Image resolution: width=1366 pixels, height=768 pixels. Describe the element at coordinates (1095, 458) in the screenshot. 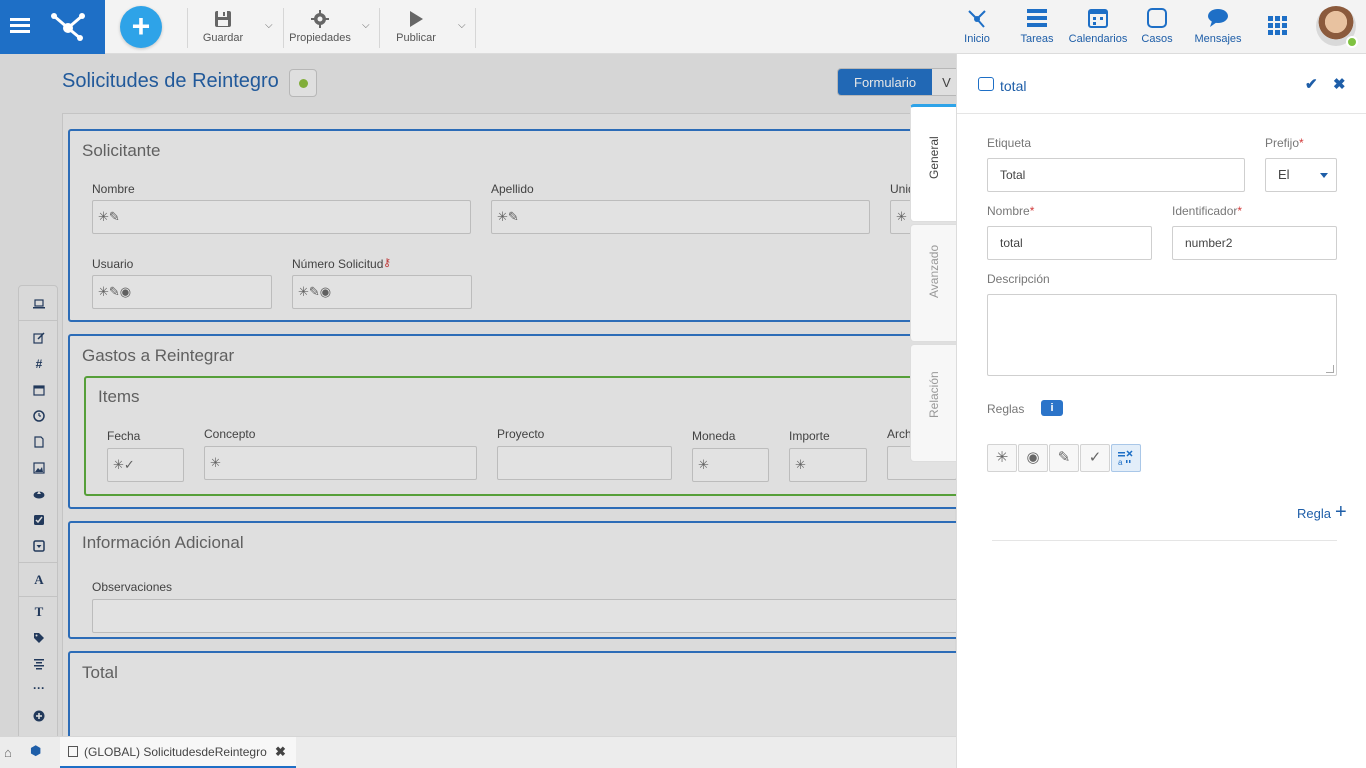

I see `rule-validation-check-icon: ✓` at that location.